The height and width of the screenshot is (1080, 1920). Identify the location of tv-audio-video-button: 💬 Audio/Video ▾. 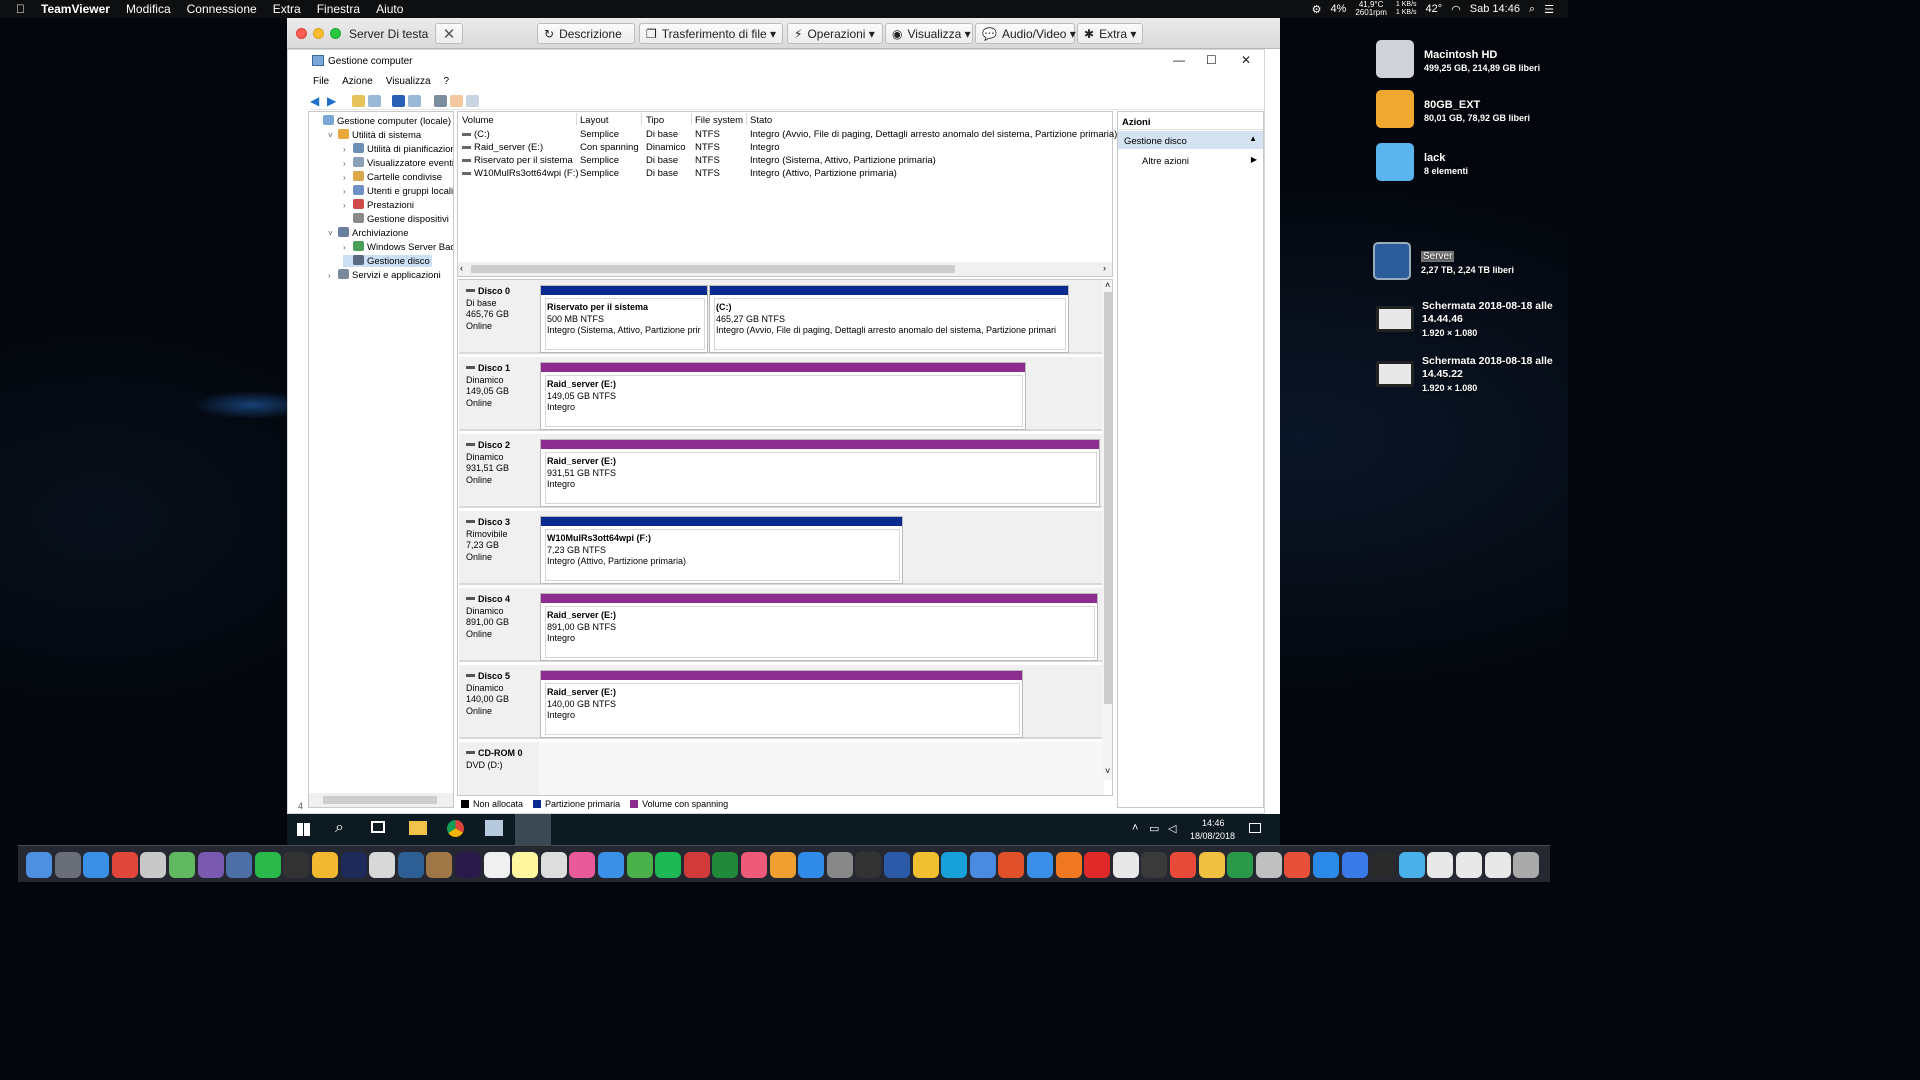
(1025, 33).